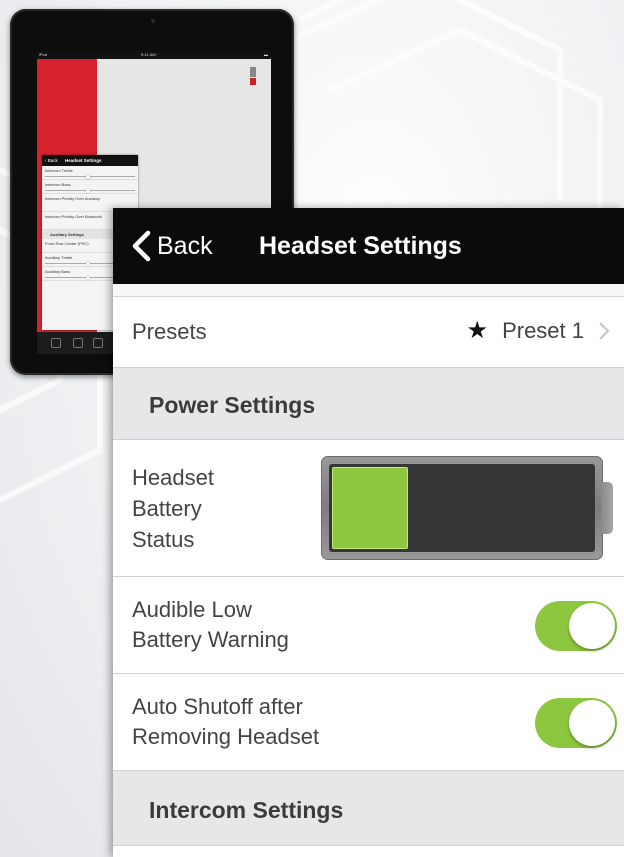 Image resolution: width=624 pixels, height=857 pixels. I want to click on device-tab-icon, so click(78, 343).